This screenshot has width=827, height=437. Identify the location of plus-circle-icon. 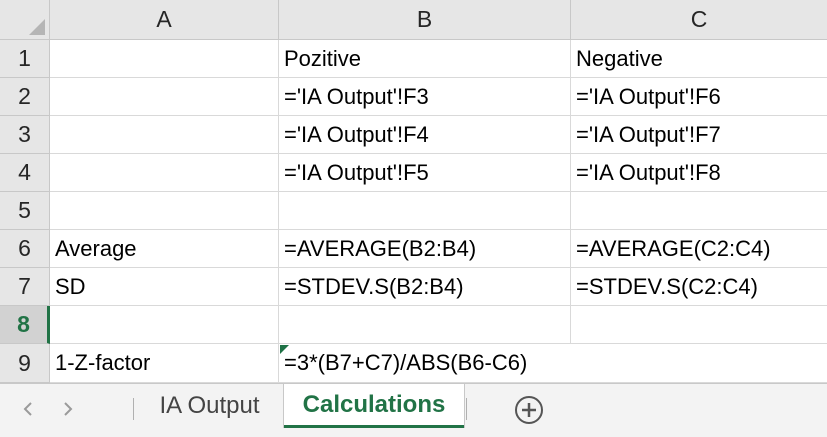
(529, 410).